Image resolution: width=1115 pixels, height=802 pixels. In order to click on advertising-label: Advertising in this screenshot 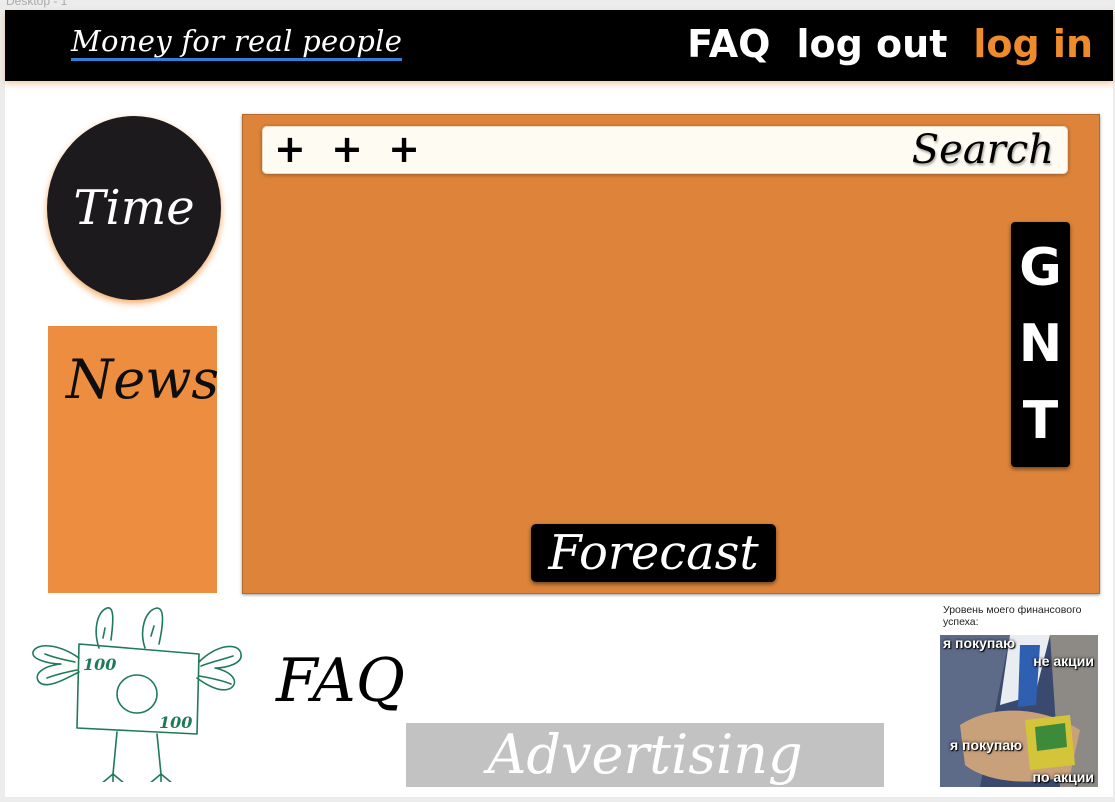, I will do `click(645, 754)`.